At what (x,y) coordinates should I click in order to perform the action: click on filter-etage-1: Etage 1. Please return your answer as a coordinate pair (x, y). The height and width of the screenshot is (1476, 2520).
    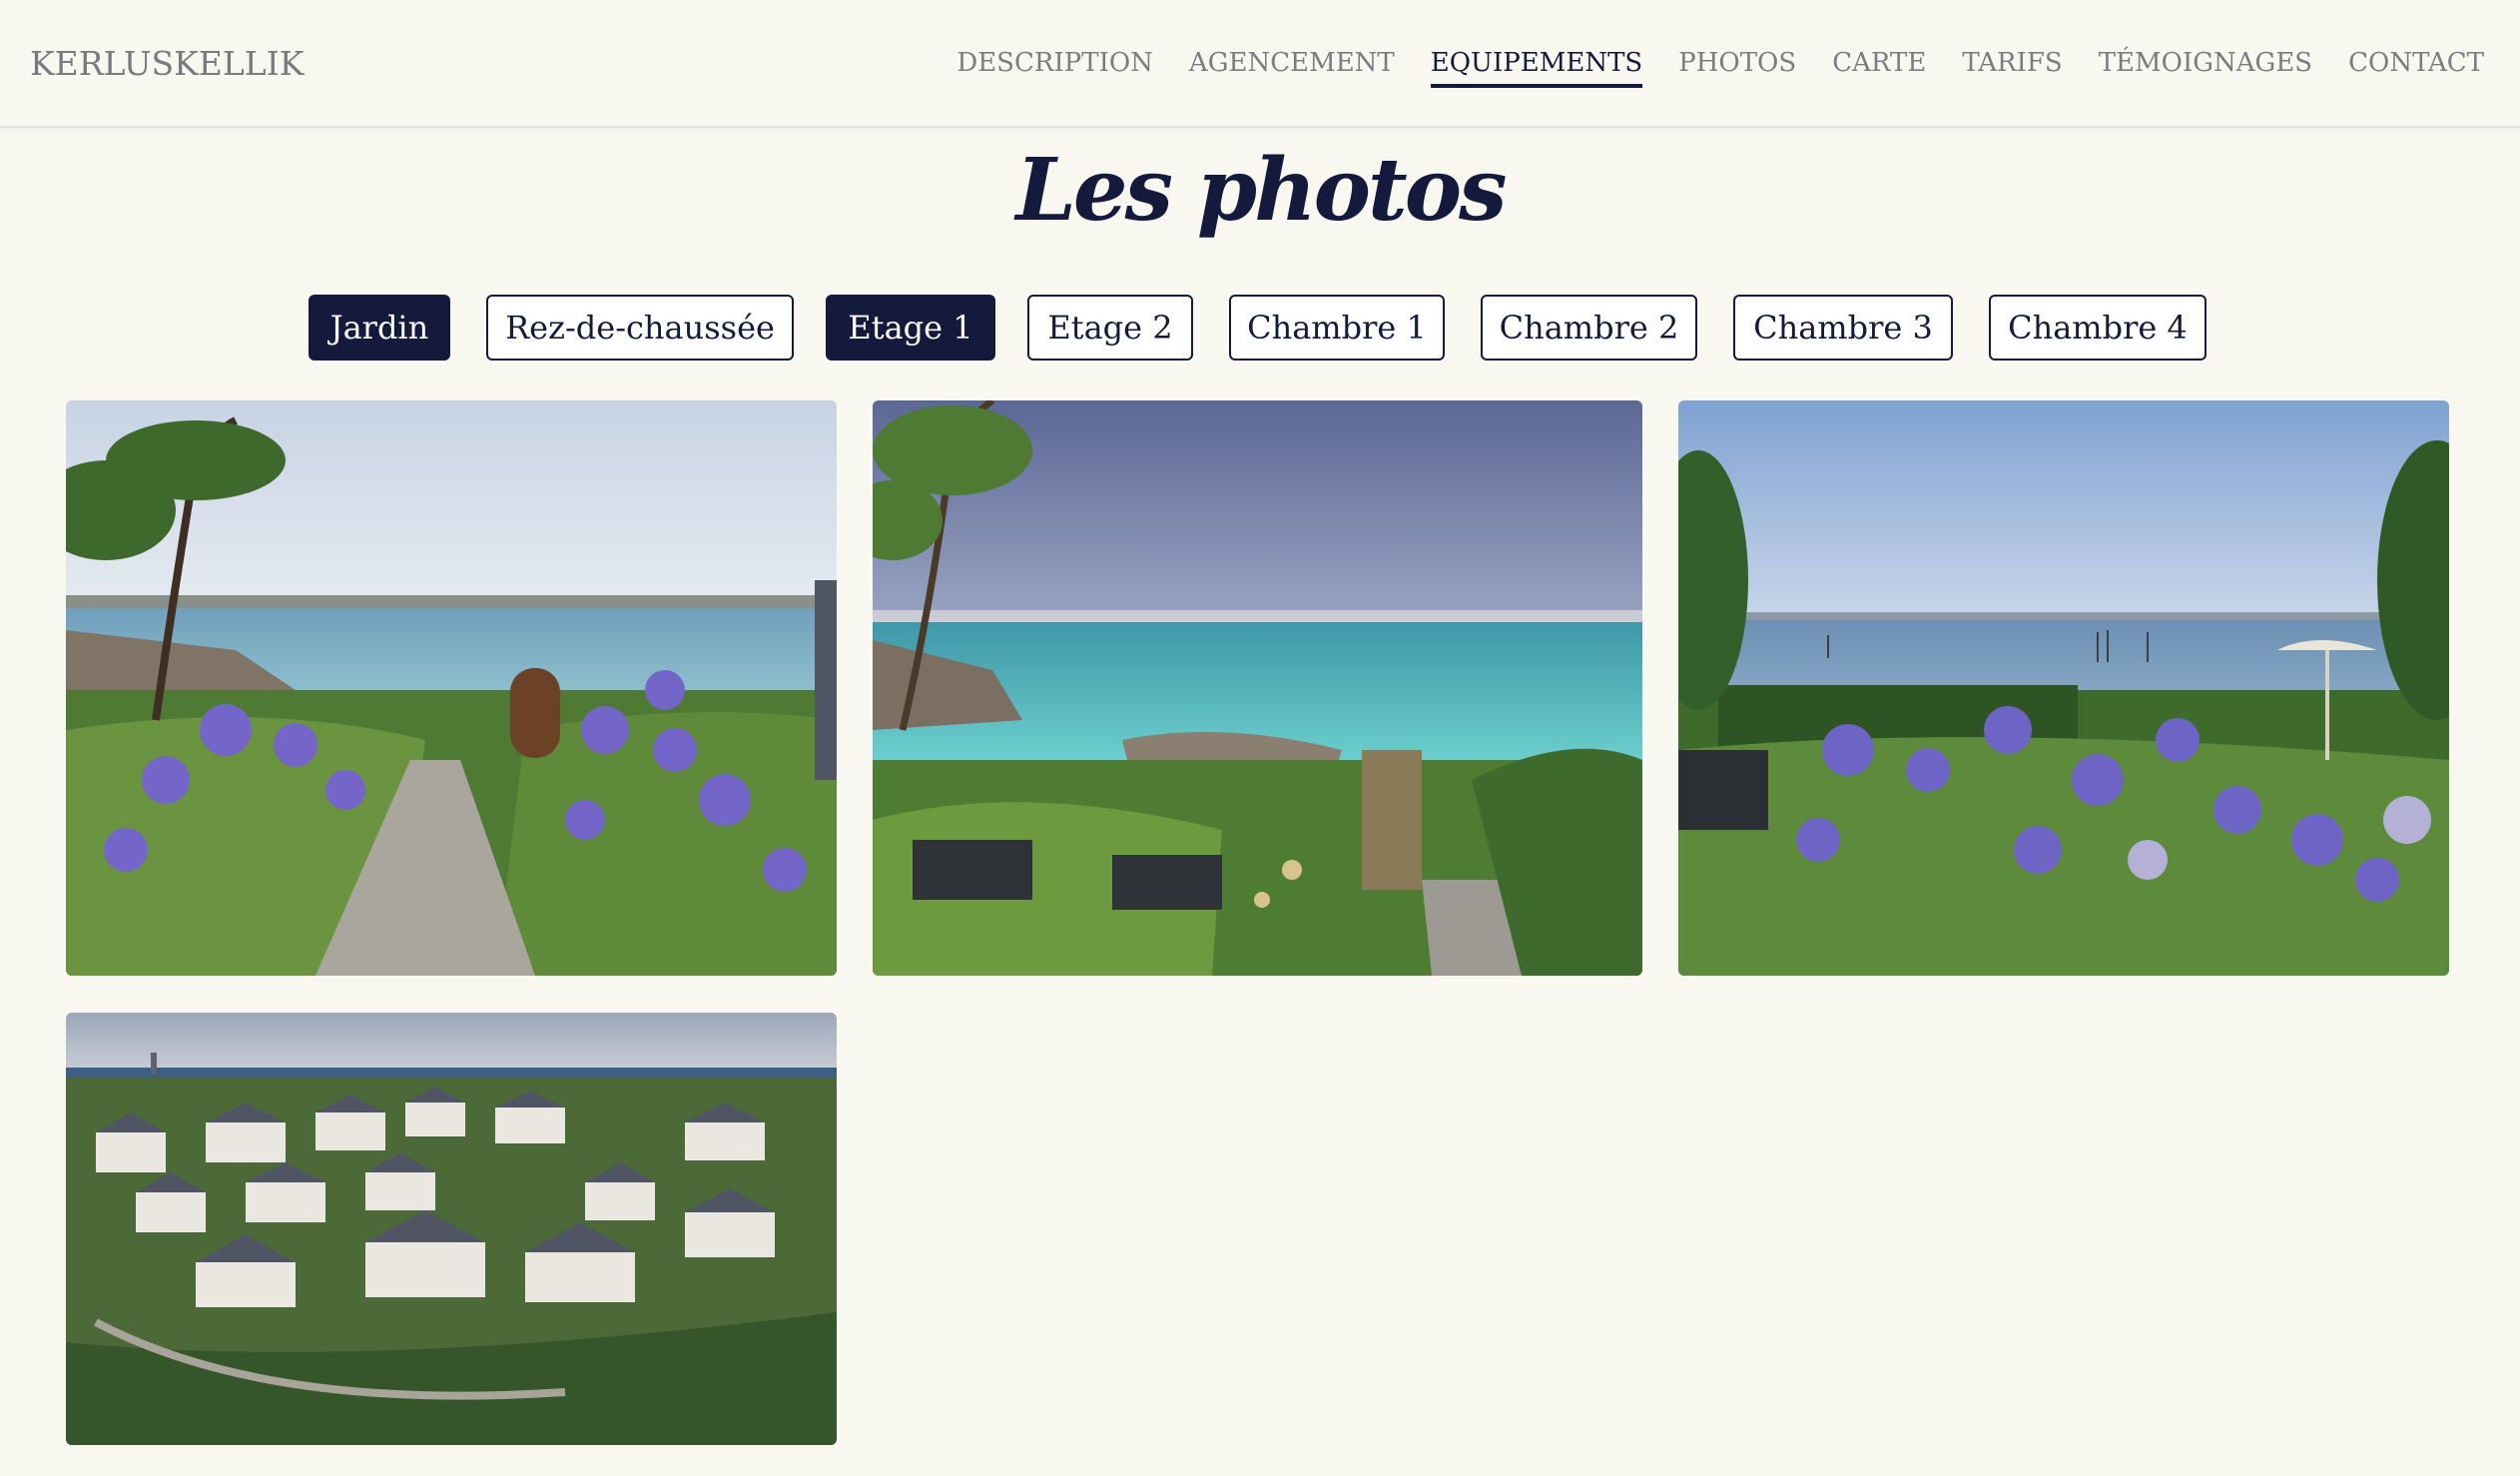
    Looking at the image, I should click on (910, 328).